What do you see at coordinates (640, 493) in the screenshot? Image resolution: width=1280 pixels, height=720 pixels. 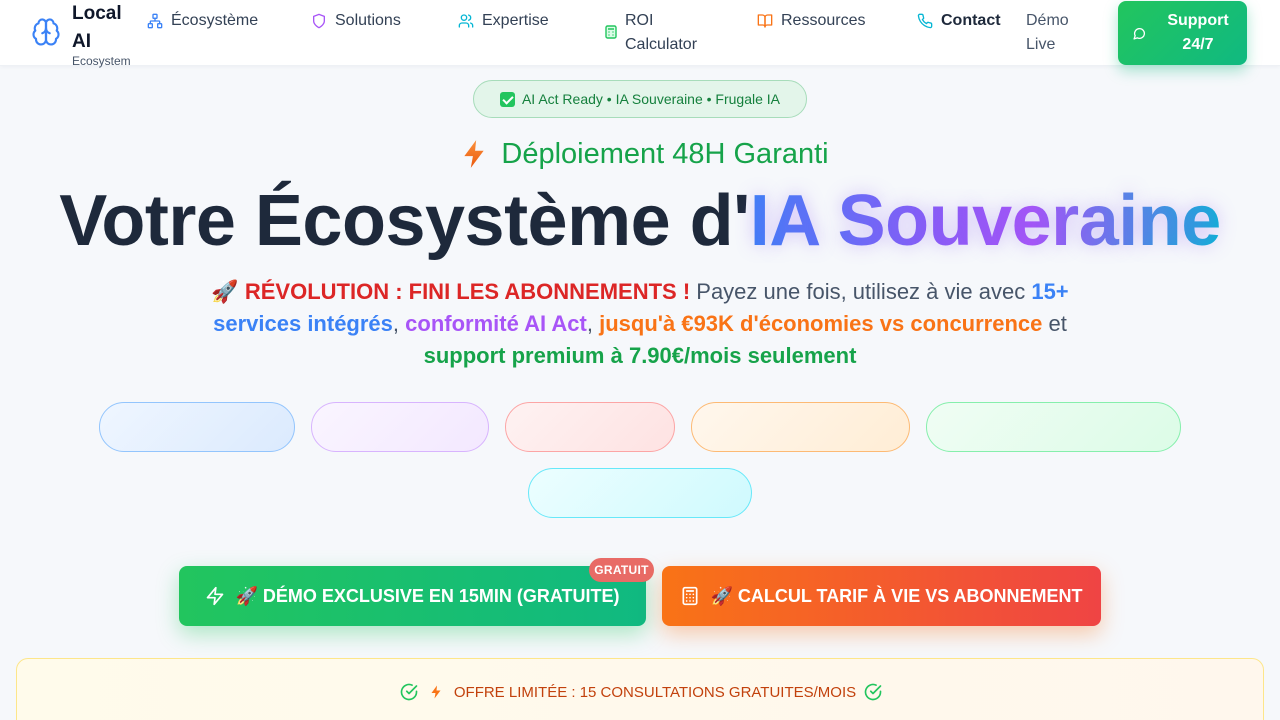 I see `feature-pill-cyan` at bounding box center [640, 493].